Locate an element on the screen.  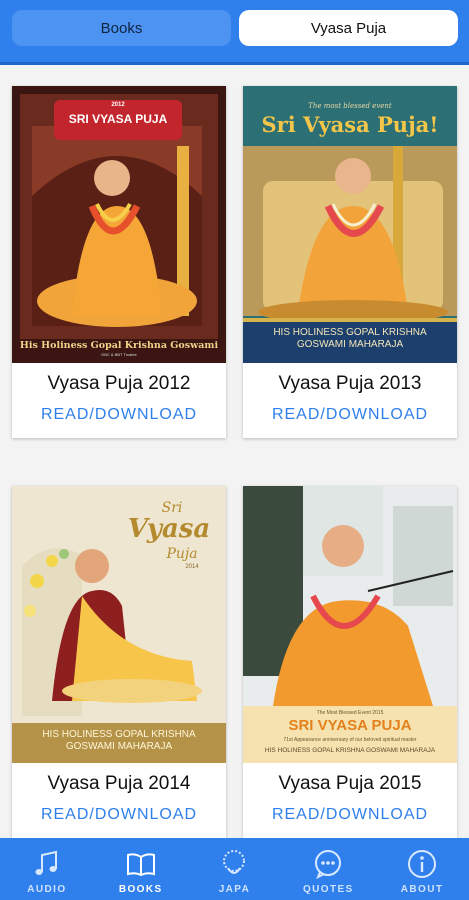
speech-bubble-icon is located at coordinates (328, 865).